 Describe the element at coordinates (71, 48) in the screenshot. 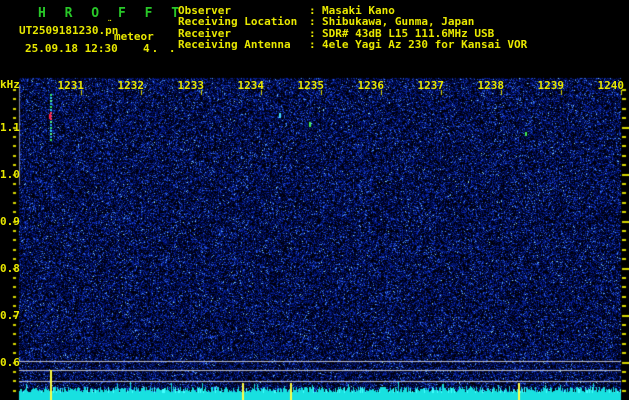

I see `observation-datetime: 25.09.18 12:30` at that location.